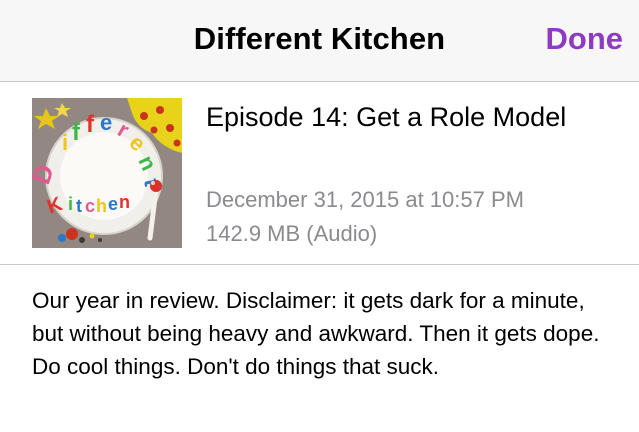 This screenshot has width=639, height=432. Describe the element at coordinates (585, 39) in the screenshot. I see `done-button: Done` at that location.